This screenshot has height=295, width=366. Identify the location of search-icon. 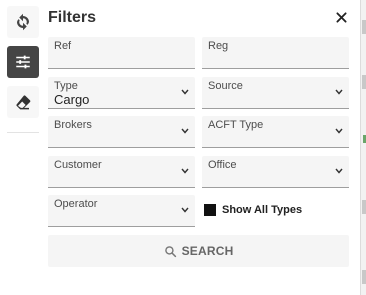
(170, 251).